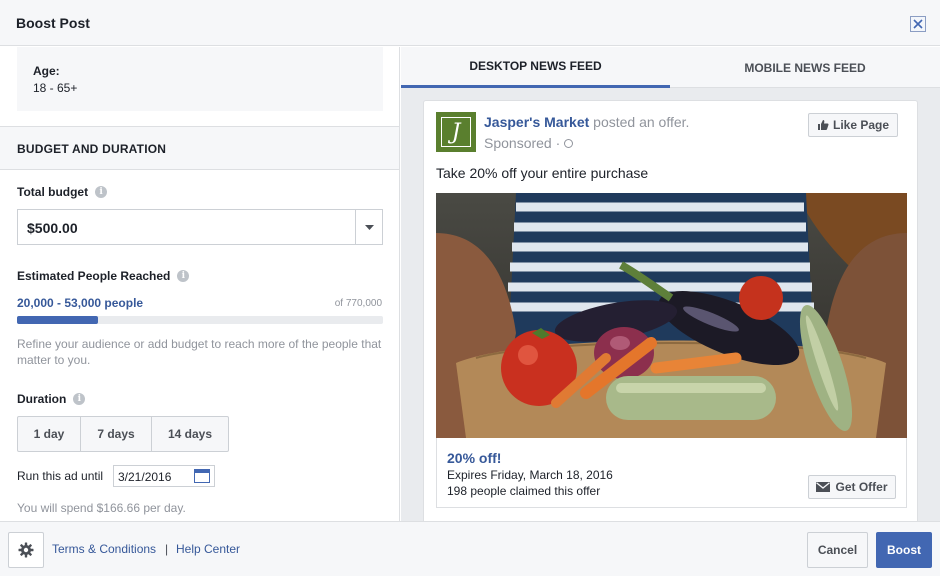 The height and width of the screenshot is (576, 940). I want to click on jaspers-market-logo-icon: J, so click(456, 132).